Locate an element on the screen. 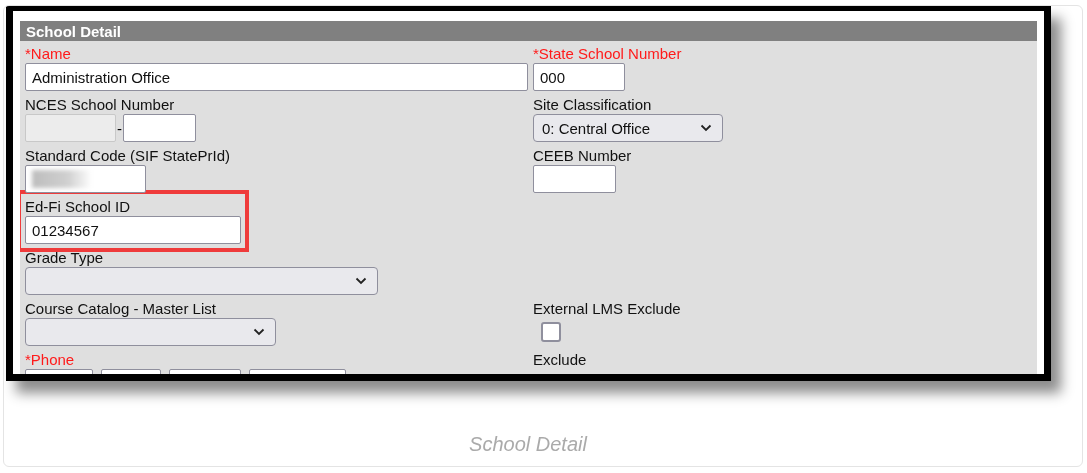 The width and height of the screenshot is (1087, 473). figure-caption: School Detail is located at coordinates (528, 444).